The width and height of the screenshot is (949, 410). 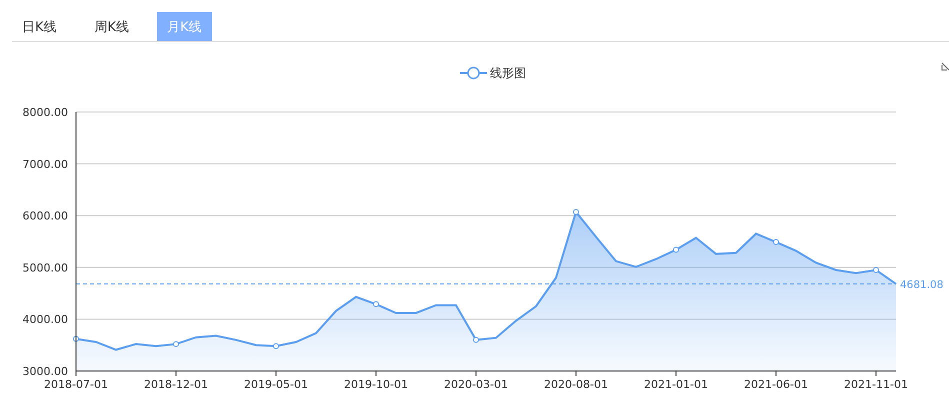 I want to click on x-axis-label: 2020-03-01, so click(x=476, y=384).